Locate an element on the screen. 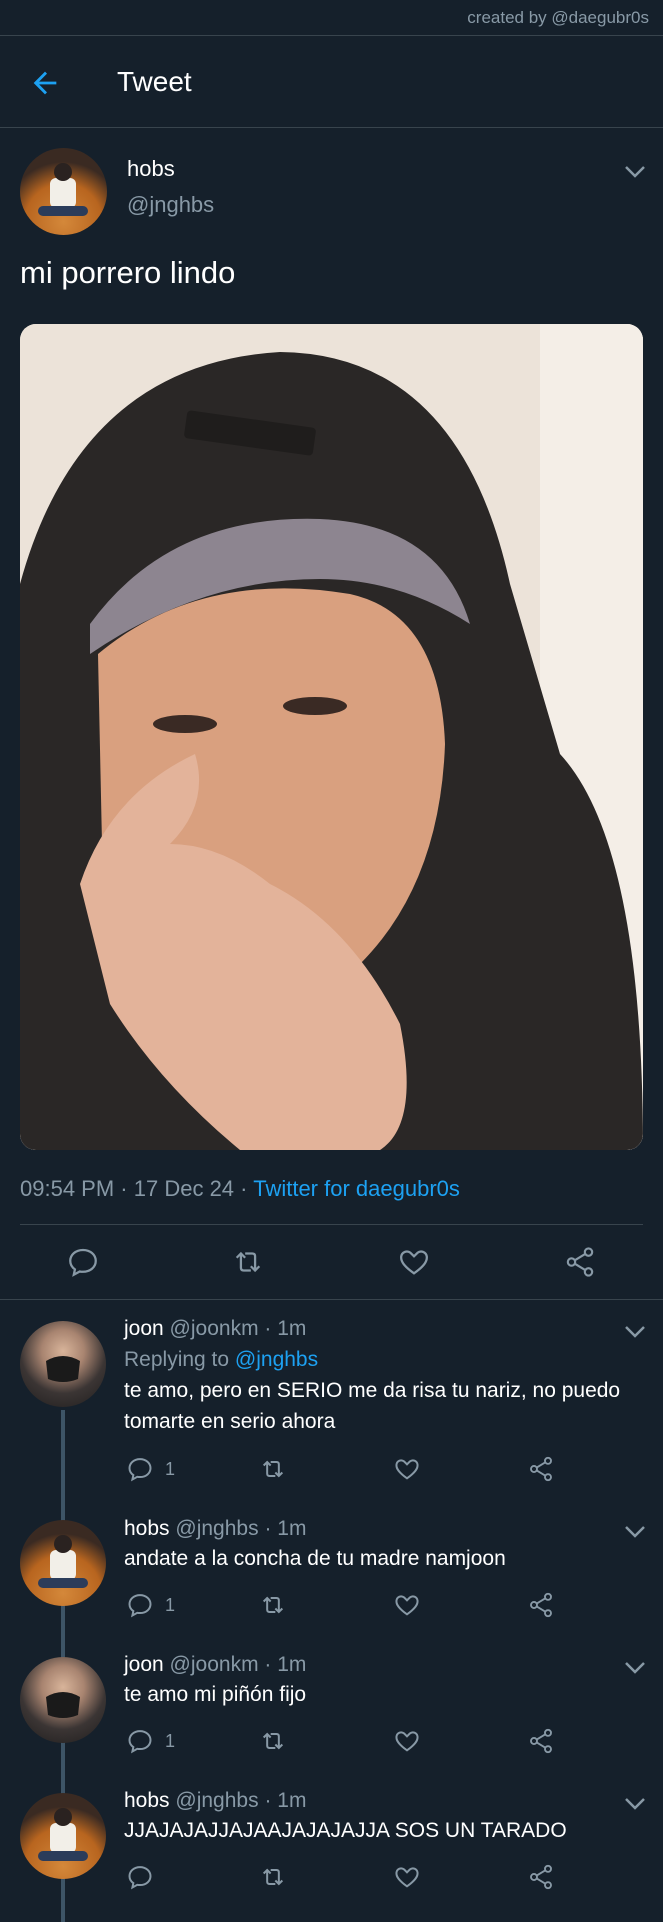  author-name: hobs is located at coordinates (151, 169).